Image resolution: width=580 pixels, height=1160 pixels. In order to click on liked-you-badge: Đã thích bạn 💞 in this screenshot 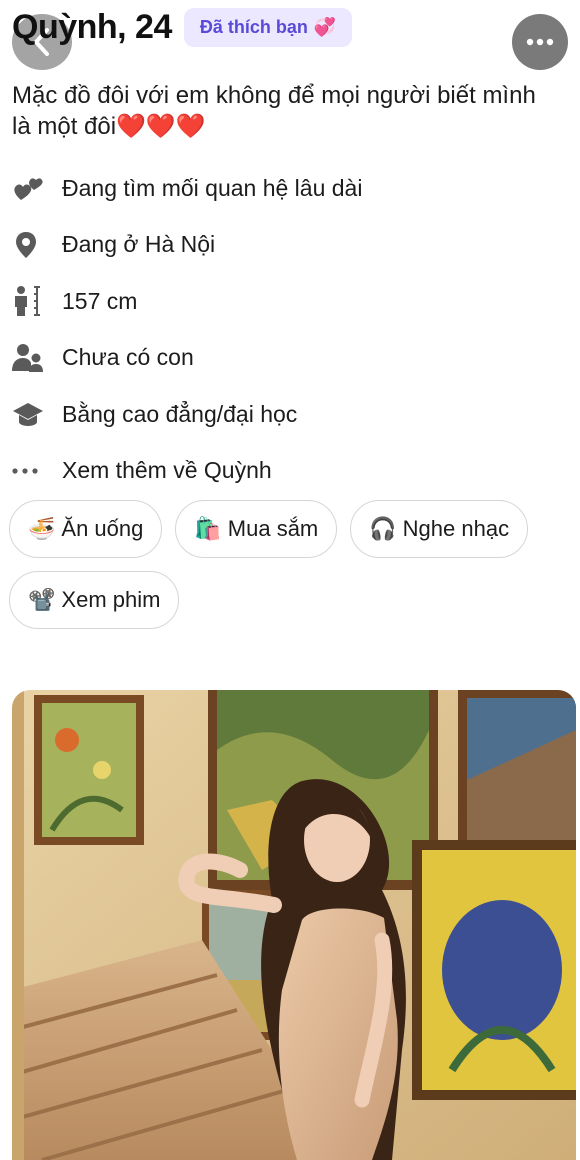, I will do `click(268, 27)`.